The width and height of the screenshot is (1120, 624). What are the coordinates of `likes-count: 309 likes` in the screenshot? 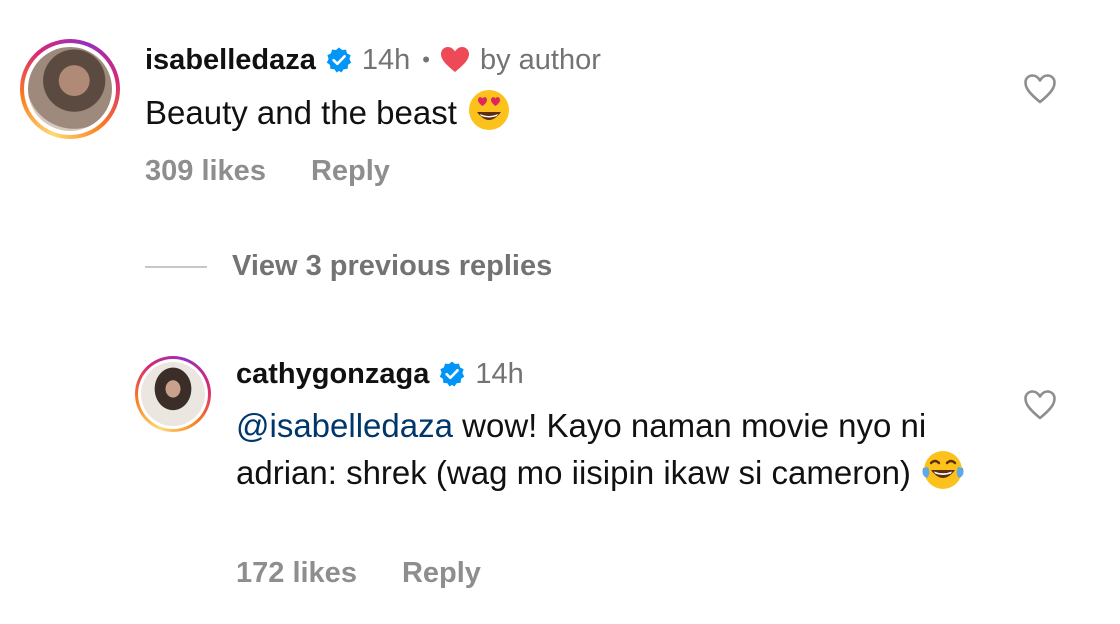 It's located at (205, 171).